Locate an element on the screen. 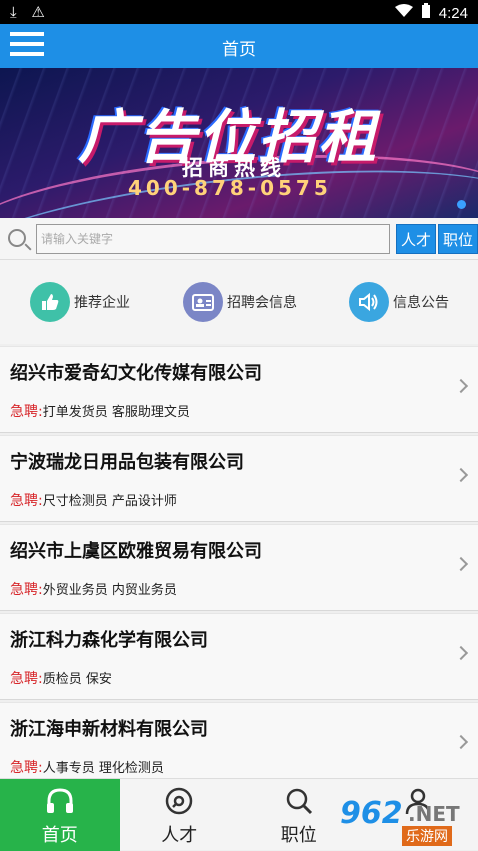 Image resolution: width=478 pixels, height=851 pixels. status-right: 4:24 is located at coordinates (431, 13).